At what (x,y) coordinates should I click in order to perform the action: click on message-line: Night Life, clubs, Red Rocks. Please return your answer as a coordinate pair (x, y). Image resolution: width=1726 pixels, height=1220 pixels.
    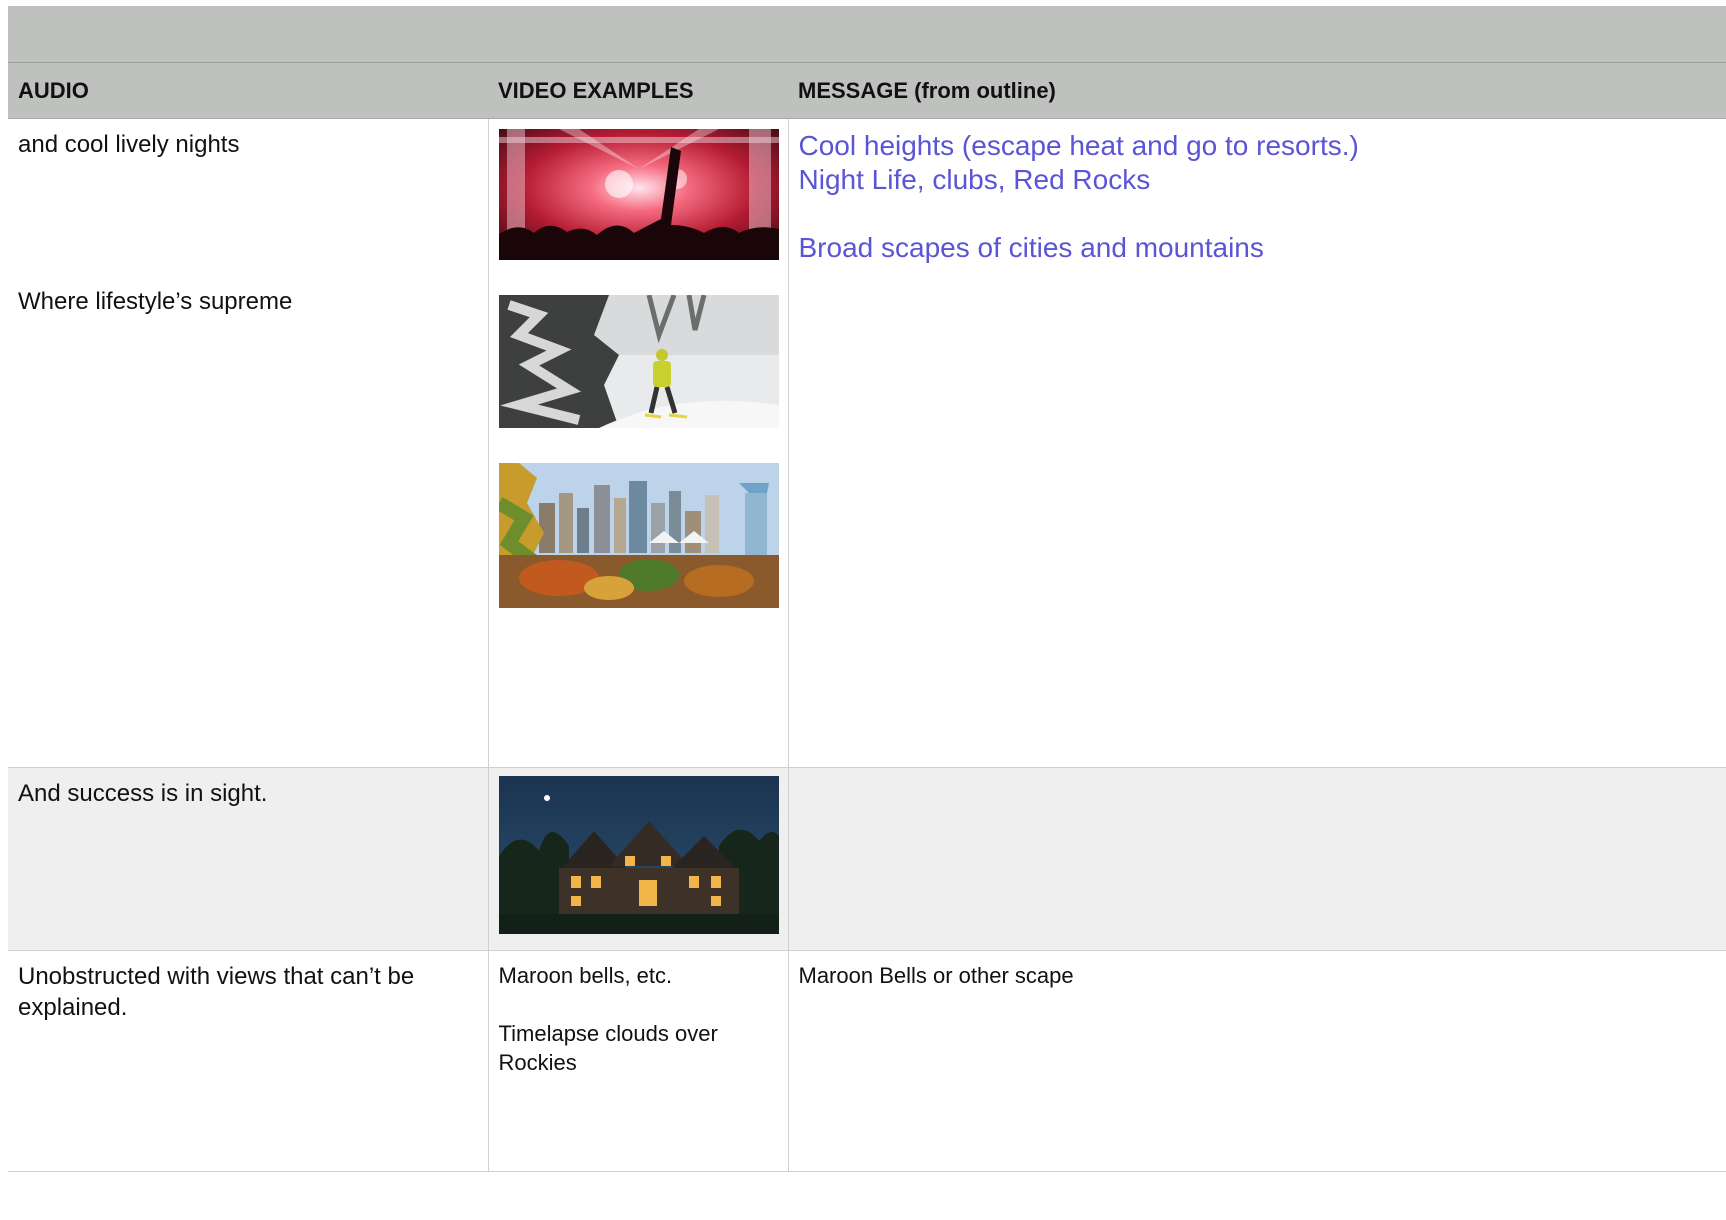
    Looking at the image, I should click on (974, 179).